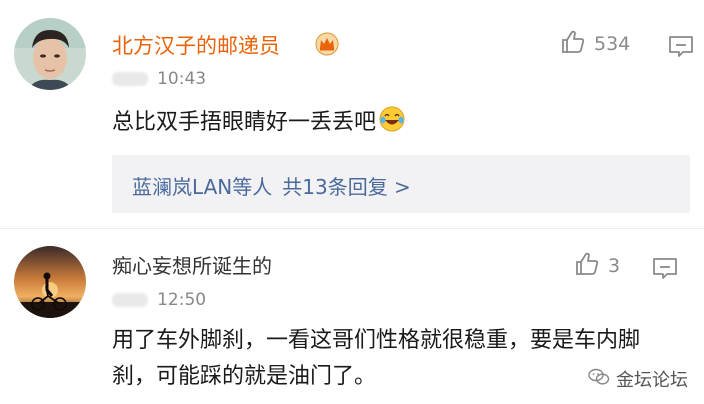 This screenshot has height=404, width=704. I want to click on like-button: 534, so click(595, 44).